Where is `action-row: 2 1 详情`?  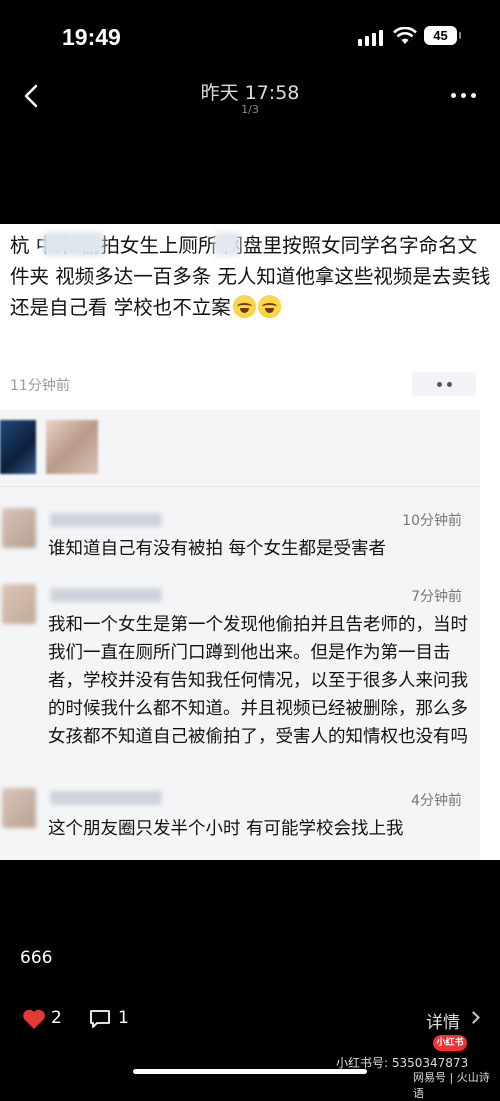
action-row: 2 1 详情 is located at coordinates (250, 1022).